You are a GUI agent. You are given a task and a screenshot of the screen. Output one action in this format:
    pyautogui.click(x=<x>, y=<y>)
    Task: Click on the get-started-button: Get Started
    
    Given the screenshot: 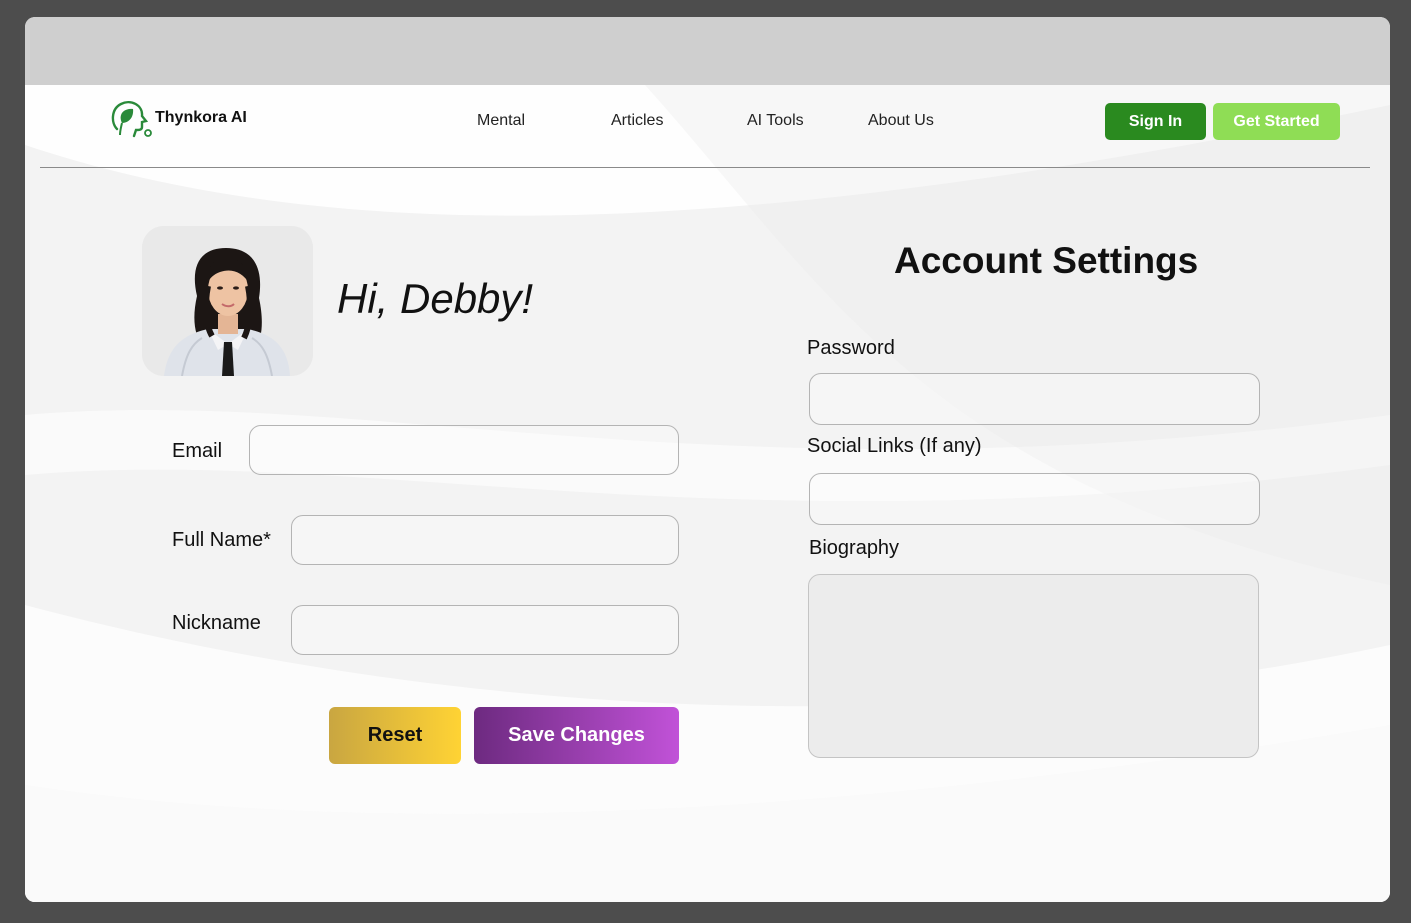 What is the action you would take?
    pyautogui.click(x=1276, y=121)
    